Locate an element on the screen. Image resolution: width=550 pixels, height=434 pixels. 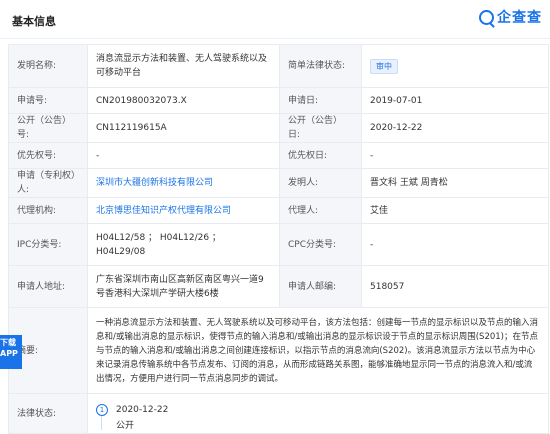
priority-date-value: - is located at coordinates (455, 155).